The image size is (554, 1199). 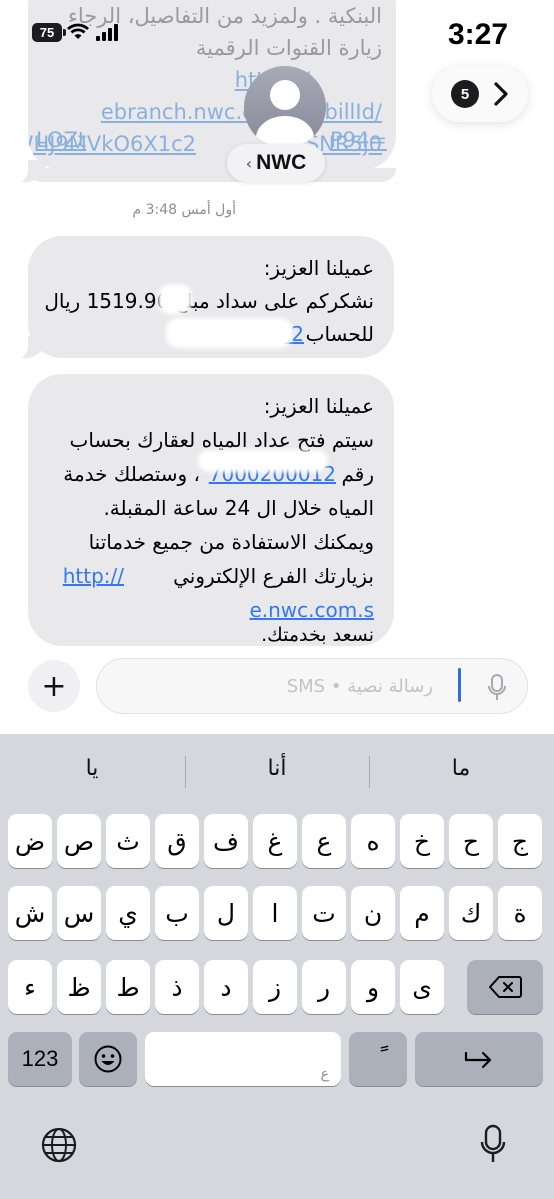 What do you see at coordinates (241, 112) in the screenshot?
I see `message-link: ebranch.nwc.com.sa/billId/` at bounding box center [241, 112].